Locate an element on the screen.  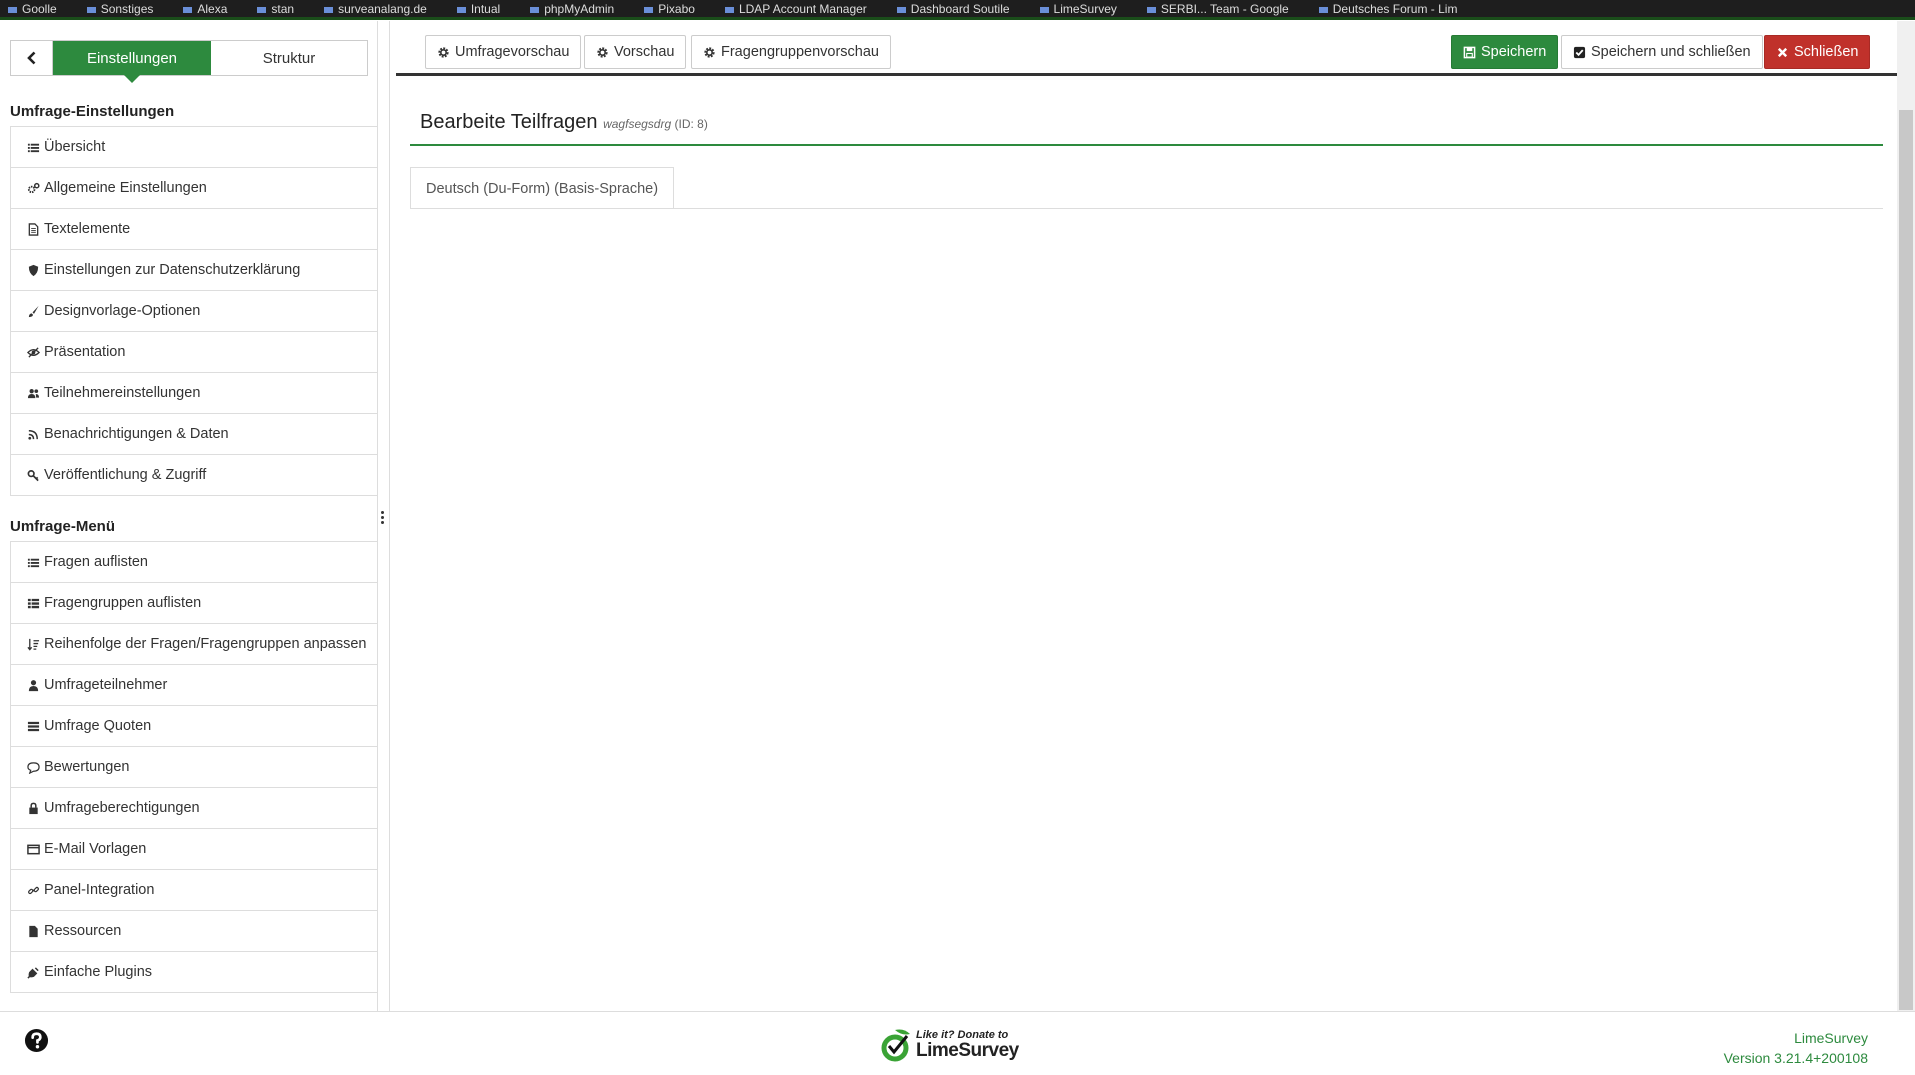
survey-menu-item: Fragengruppen auflisten is located at coordinates (193, 603).